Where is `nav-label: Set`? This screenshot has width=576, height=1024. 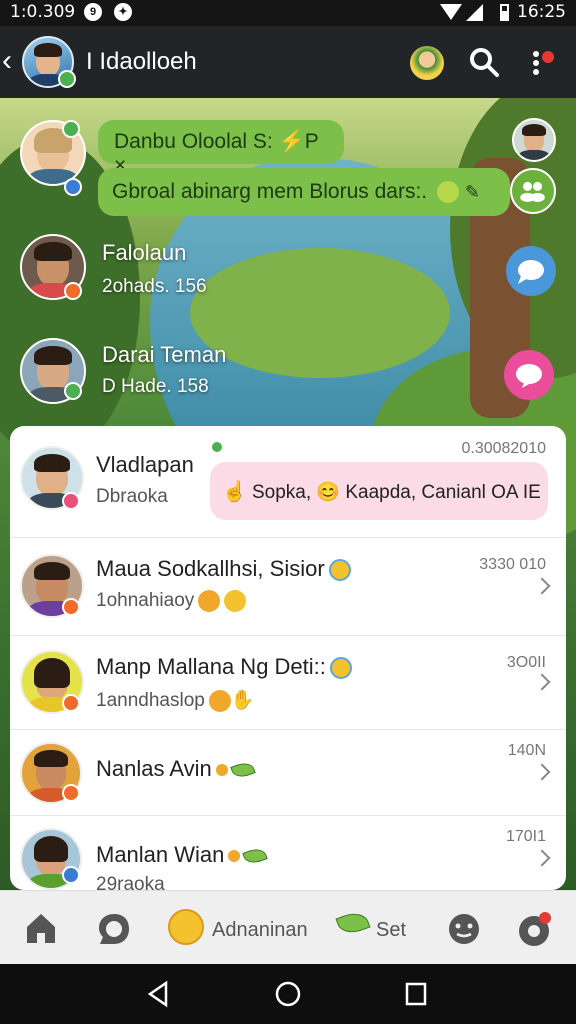
nav-label: Set is located at coordinates (391, 930).